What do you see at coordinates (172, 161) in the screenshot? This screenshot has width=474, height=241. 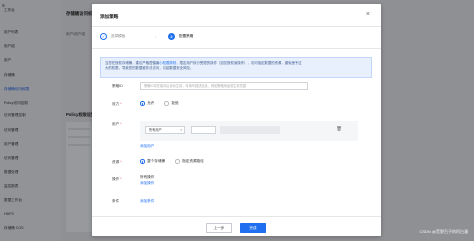 I see `resource-radio-group: 整个存储桶 指定资源路径` at bounding box center [172, 161].